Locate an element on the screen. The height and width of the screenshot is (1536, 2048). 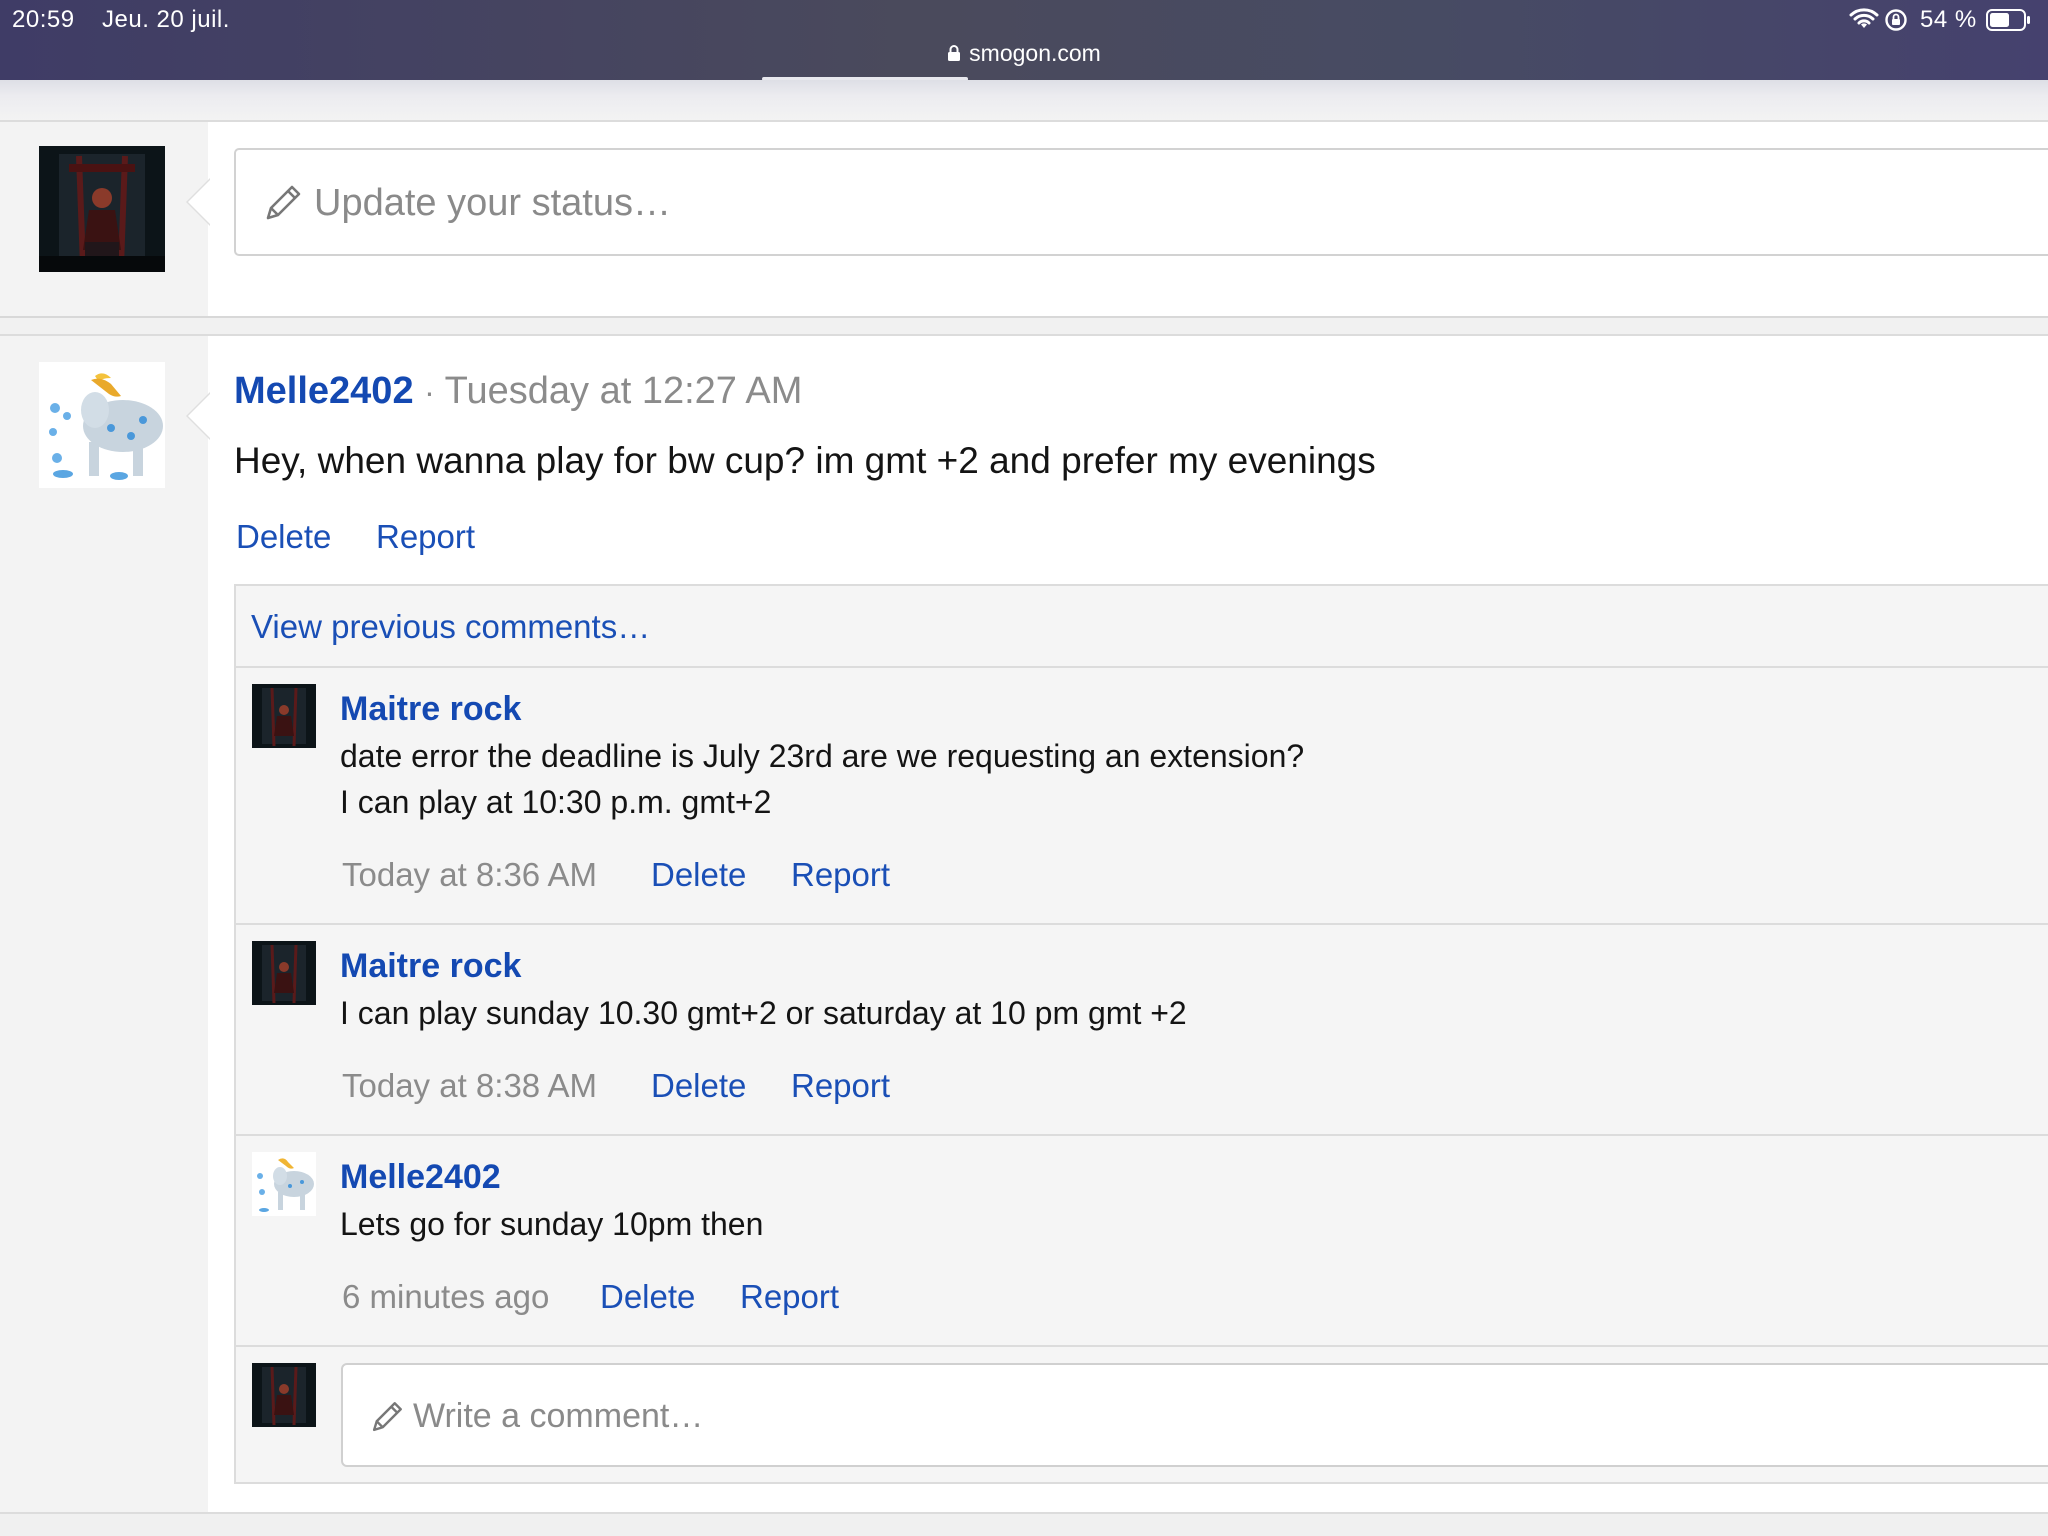
post-delete-link: Delete is located at coordinates (283, 537).